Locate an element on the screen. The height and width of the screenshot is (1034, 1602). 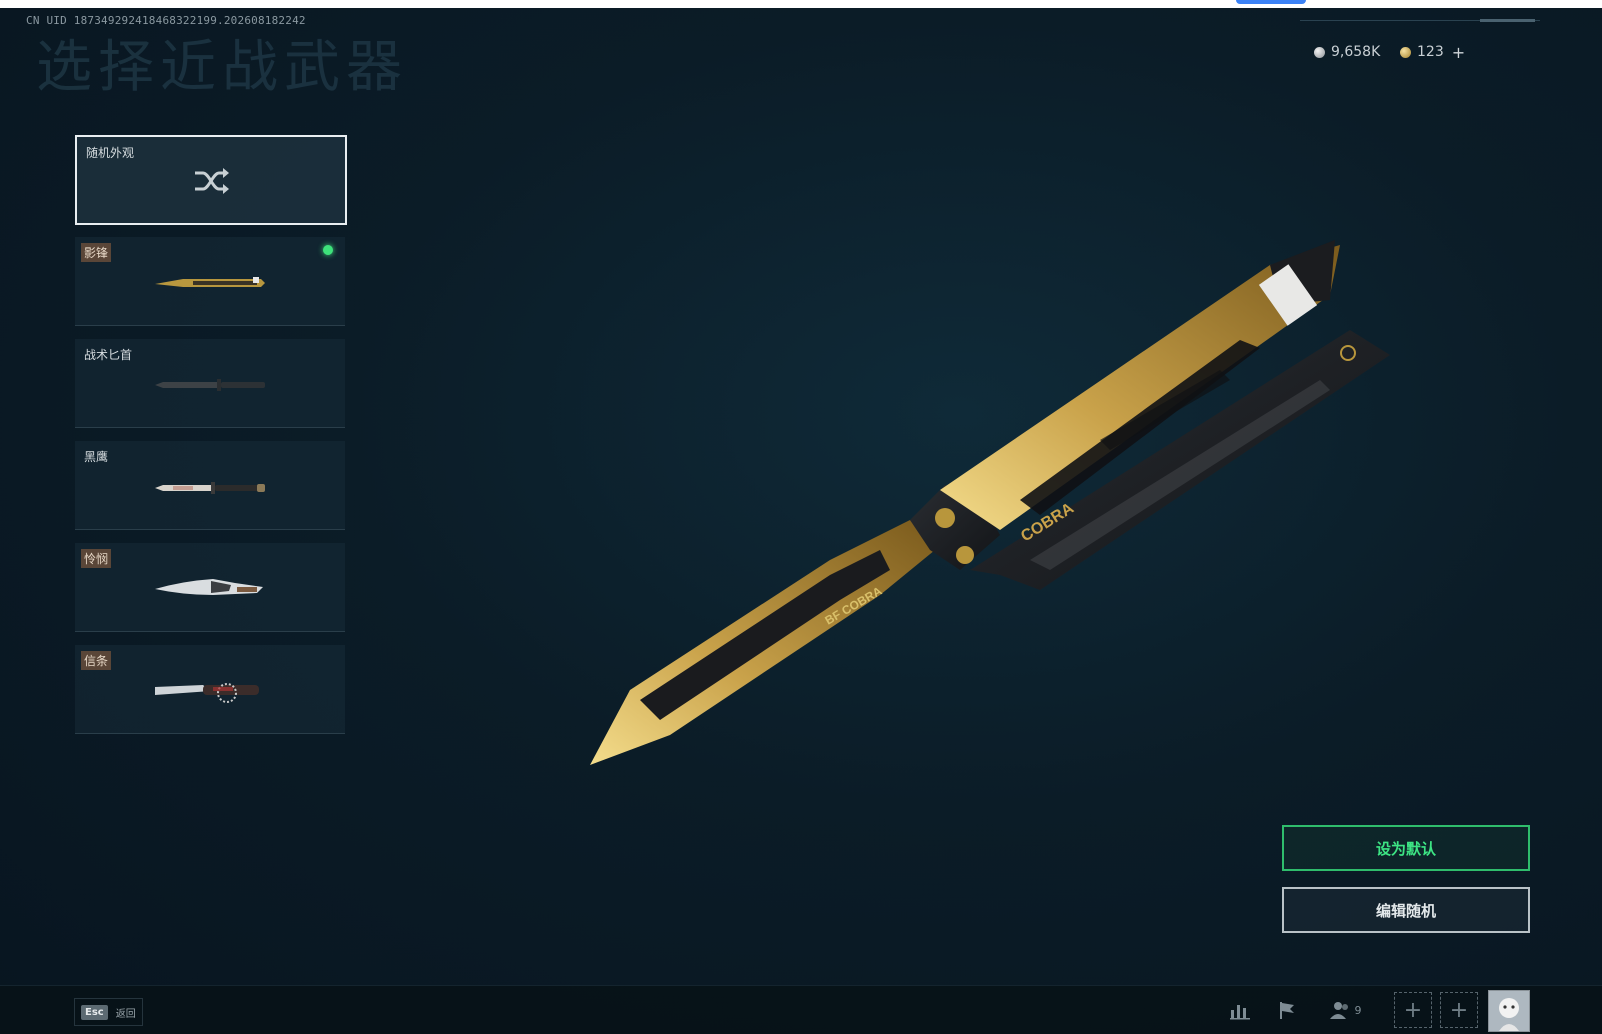
back-button: Esc 返回 is located at coordinates (108, 1012).